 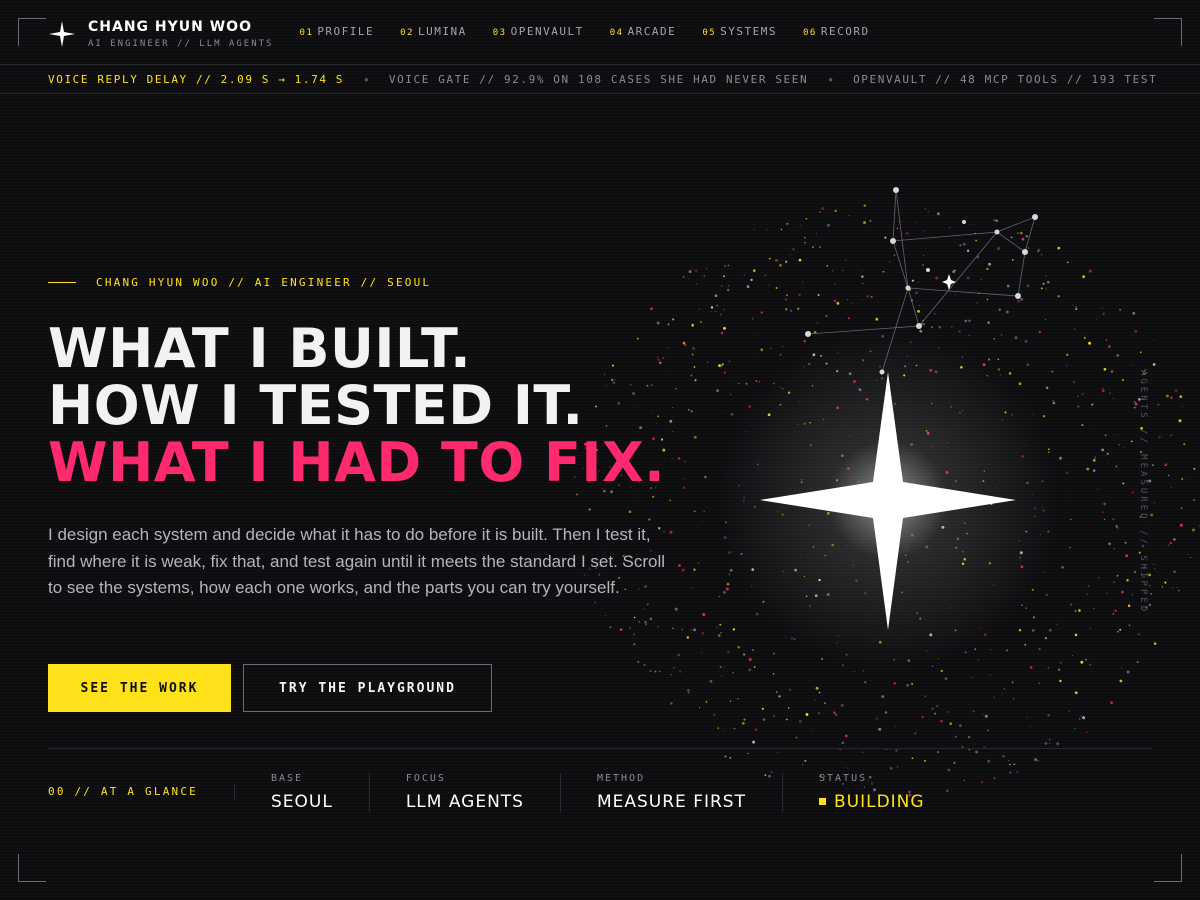 What do you see at coordinates (843, 778) in the screenshot?
I see `stat-key: STATUS` at bounding box center [843, 778].